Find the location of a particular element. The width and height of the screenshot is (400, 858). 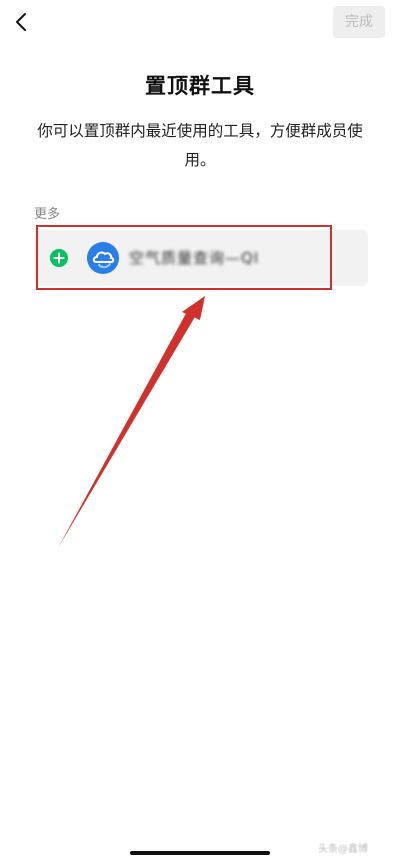

page-description: 你可以置顶群内最近使用的工具，方便群成员使用。 is located at coordinates (200, 145).